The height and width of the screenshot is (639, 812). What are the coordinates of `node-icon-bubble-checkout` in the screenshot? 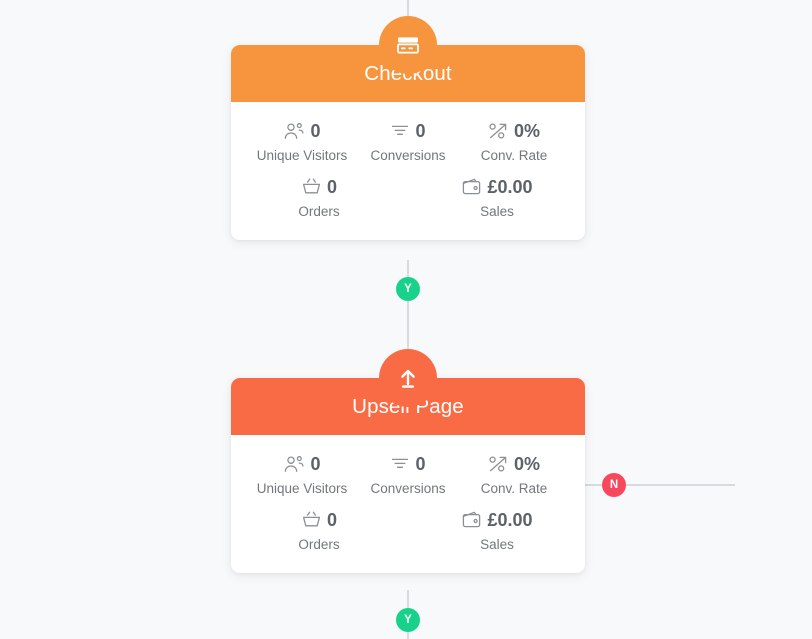 It's located at (408, 45).